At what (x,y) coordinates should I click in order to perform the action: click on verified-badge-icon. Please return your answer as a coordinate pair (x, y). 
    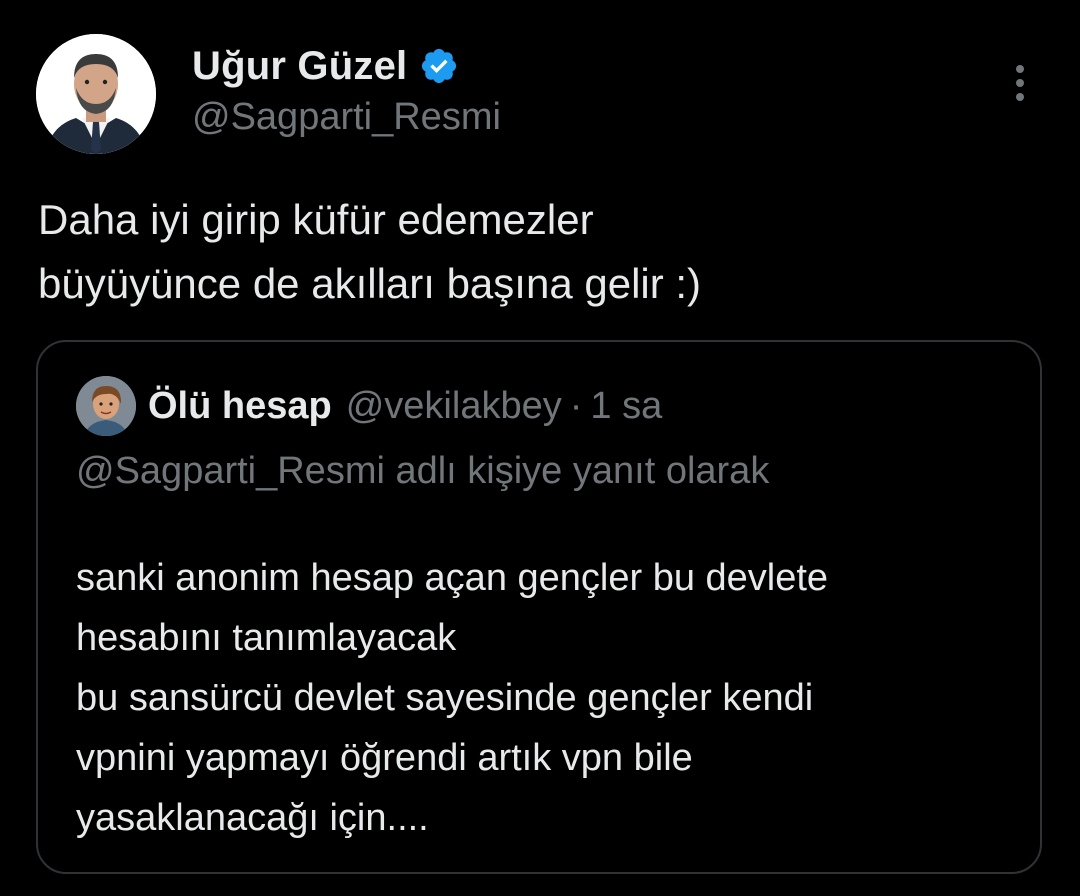
    Looking at the image, I should click on (439, 66).